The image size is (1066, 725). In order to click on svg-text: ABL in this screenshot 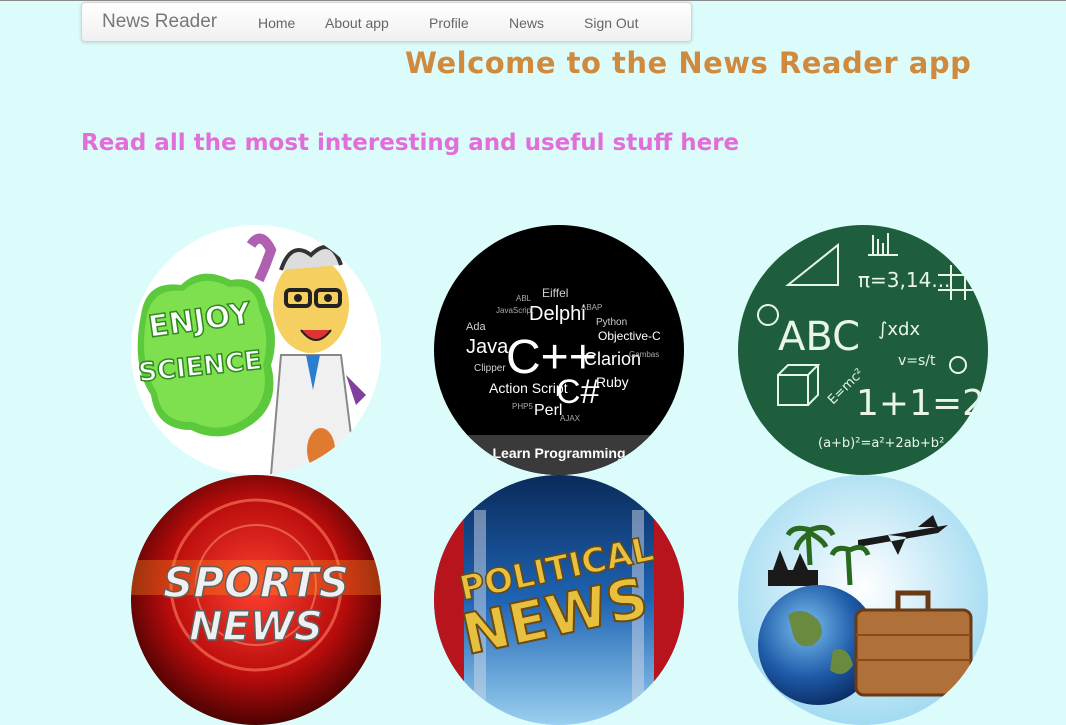, I will do `click(524, 298)`.